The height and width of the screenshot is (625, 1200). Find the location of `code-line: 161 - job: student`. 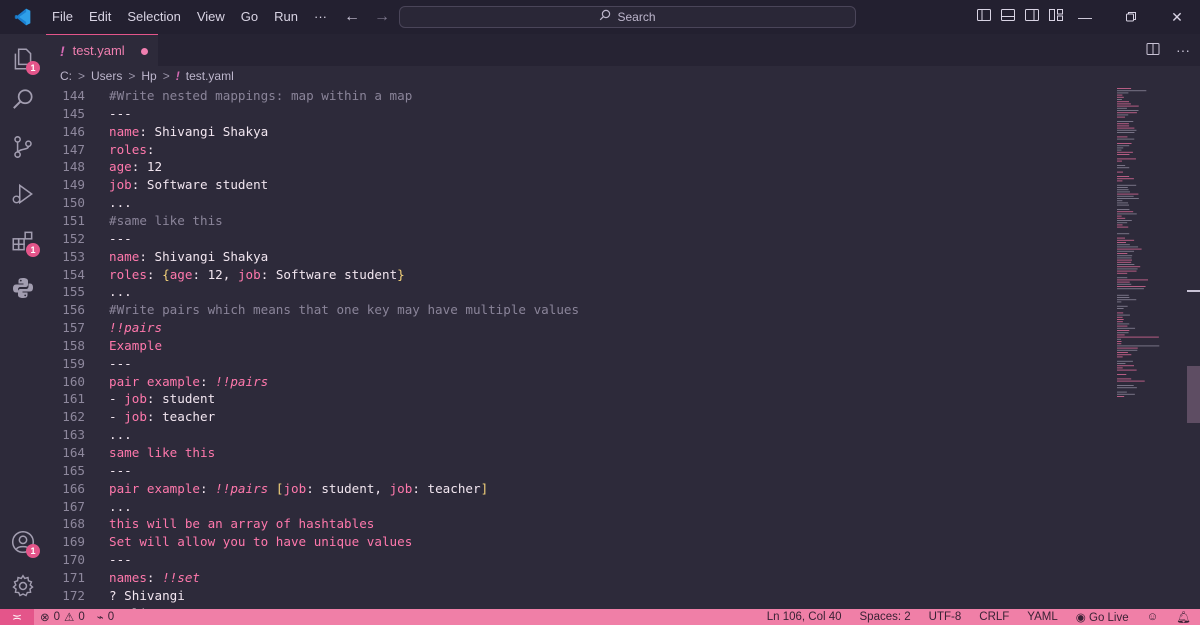

code-line: 161 - job: student is located at coordinates (576, 399).